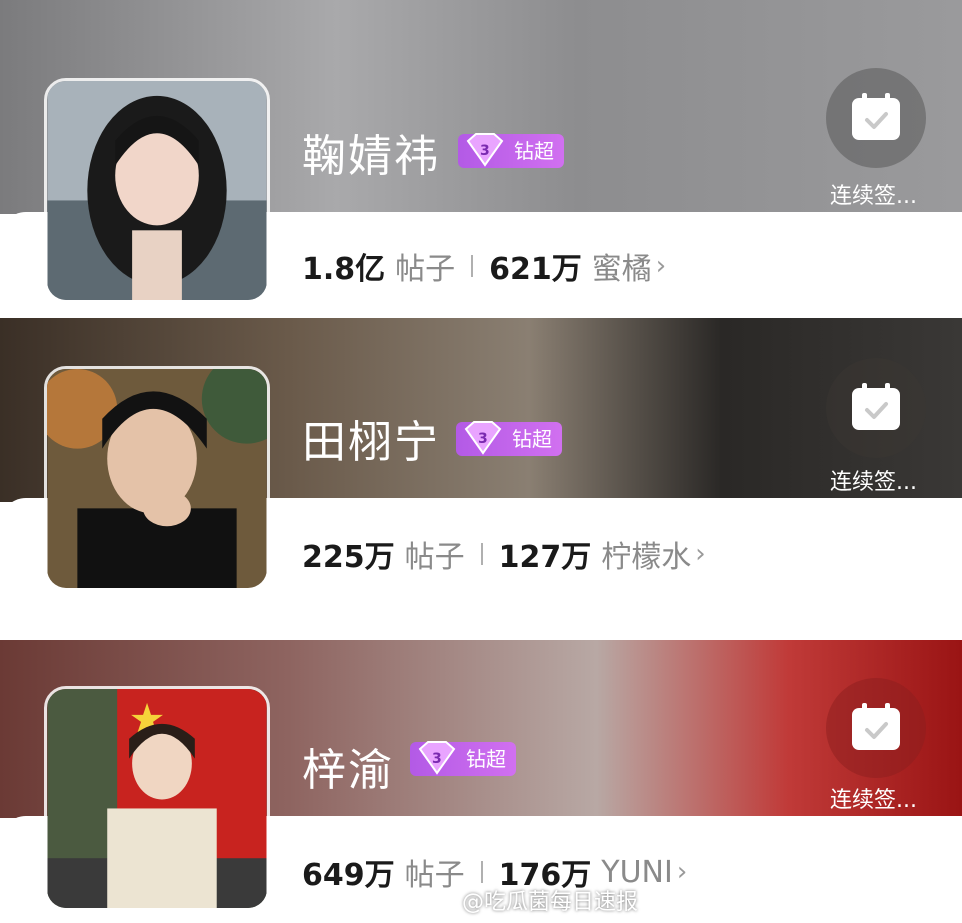  I want to click on watermark-text: @吃瓜菌每日速报, so click(550, 902).